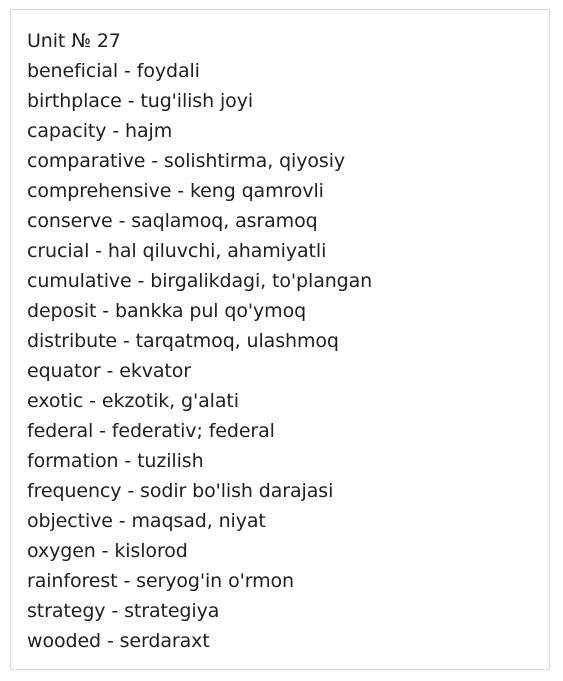  Describe the element at coordinates (109, 371) in the screenshot. I see `vocab-entry: equator - ekvator` at that location.